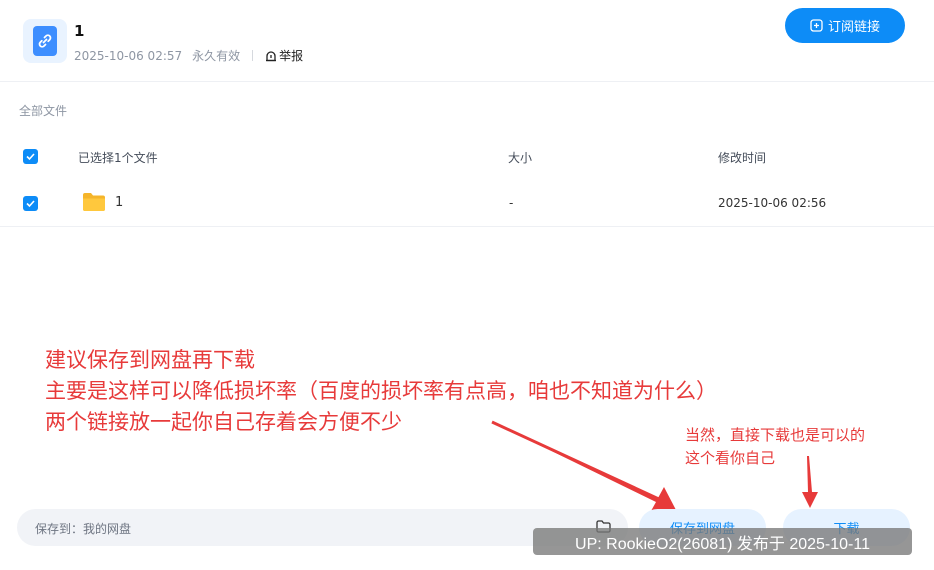 Image resolution: width=934 pixels, height=570 pixels. What do you see at coordinates (223, 422) in the screenshot?
I see `annotation-line: 两个链接放一起你自己存着会方便不少` at bounding box center [223, 422].